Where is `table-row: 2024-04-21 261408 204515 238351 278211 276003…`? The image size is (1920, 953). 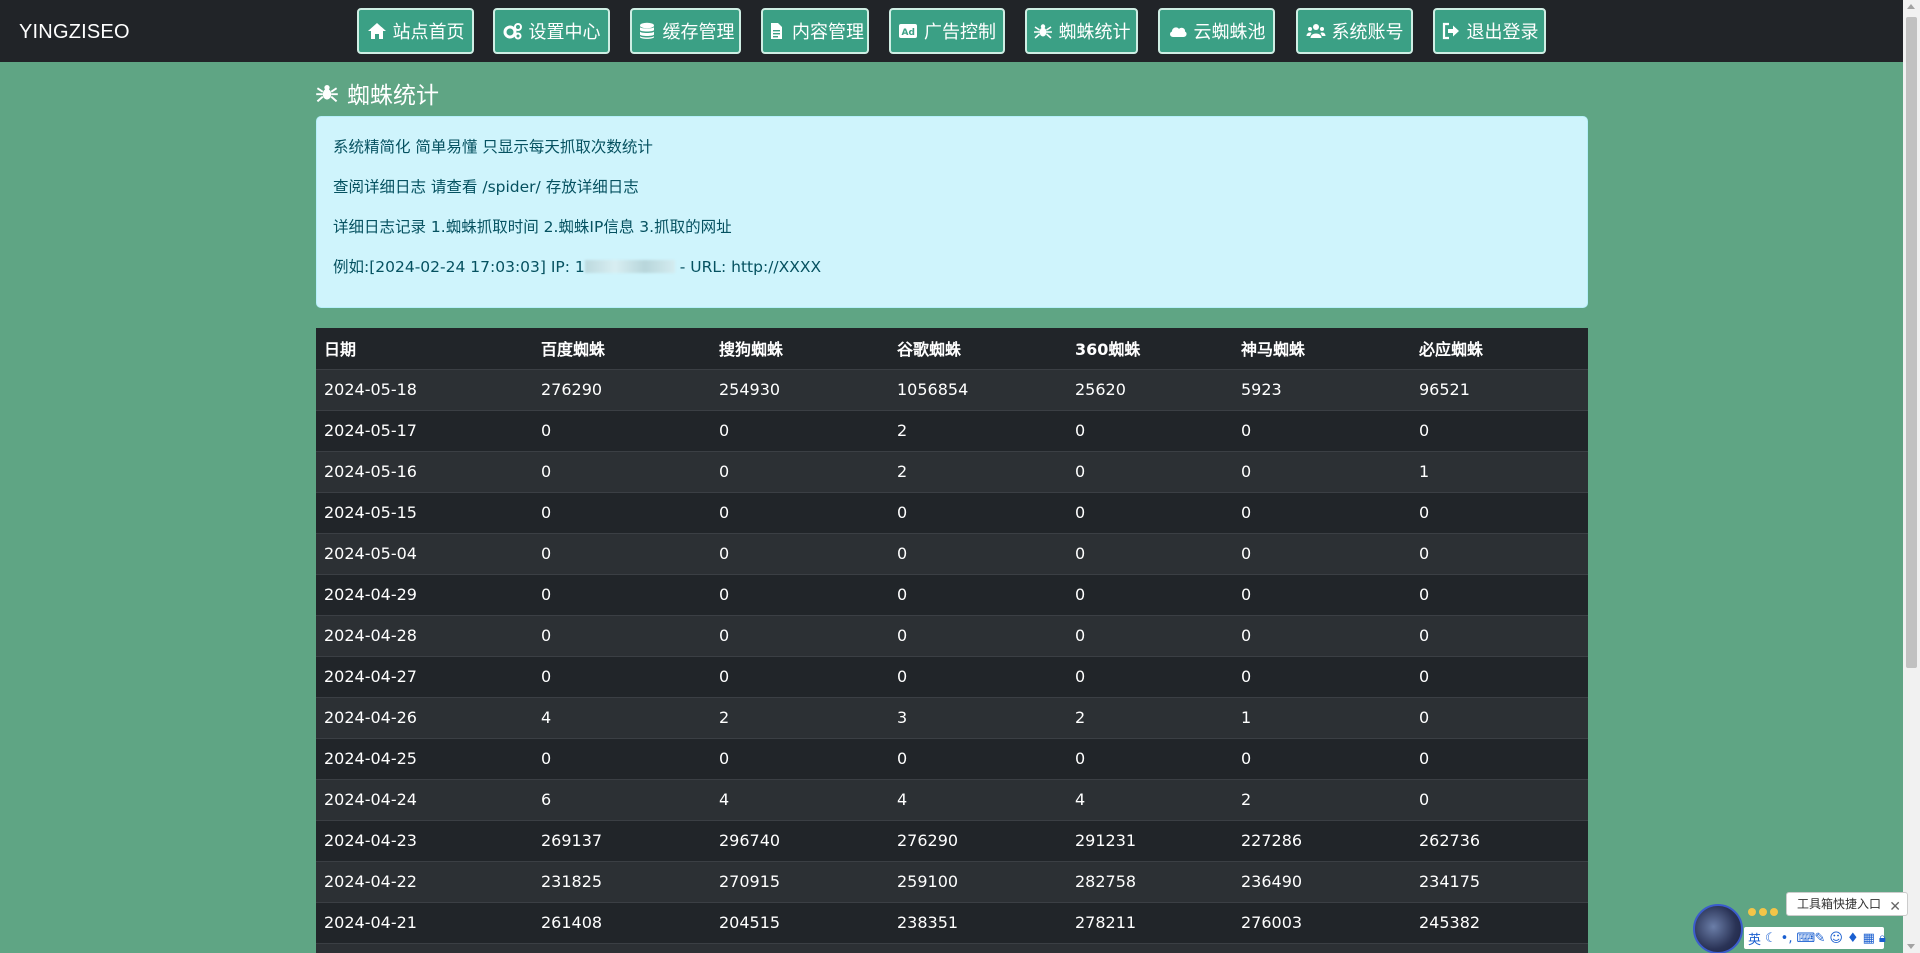 table-row: 2024-04-21 261408 204515 238351 278211 276003… is located at coordinates (952, 923).